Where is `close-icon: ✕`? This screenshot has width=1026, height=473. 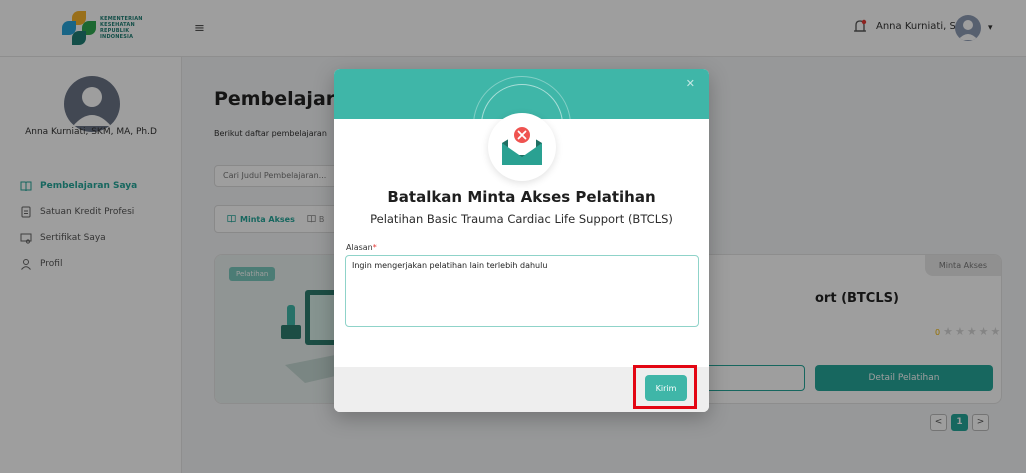
close-icon: ✕ is located at coordinates (690, 83).